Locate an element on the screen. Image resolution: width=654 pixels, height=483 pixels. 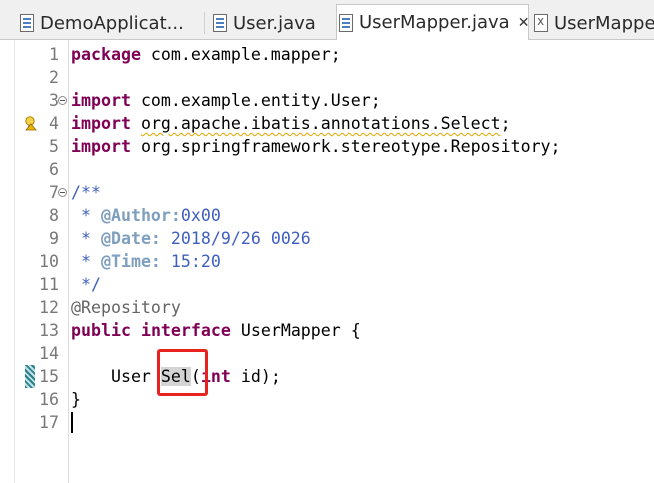
code-line: 6 is located at coordinates (327, 169).